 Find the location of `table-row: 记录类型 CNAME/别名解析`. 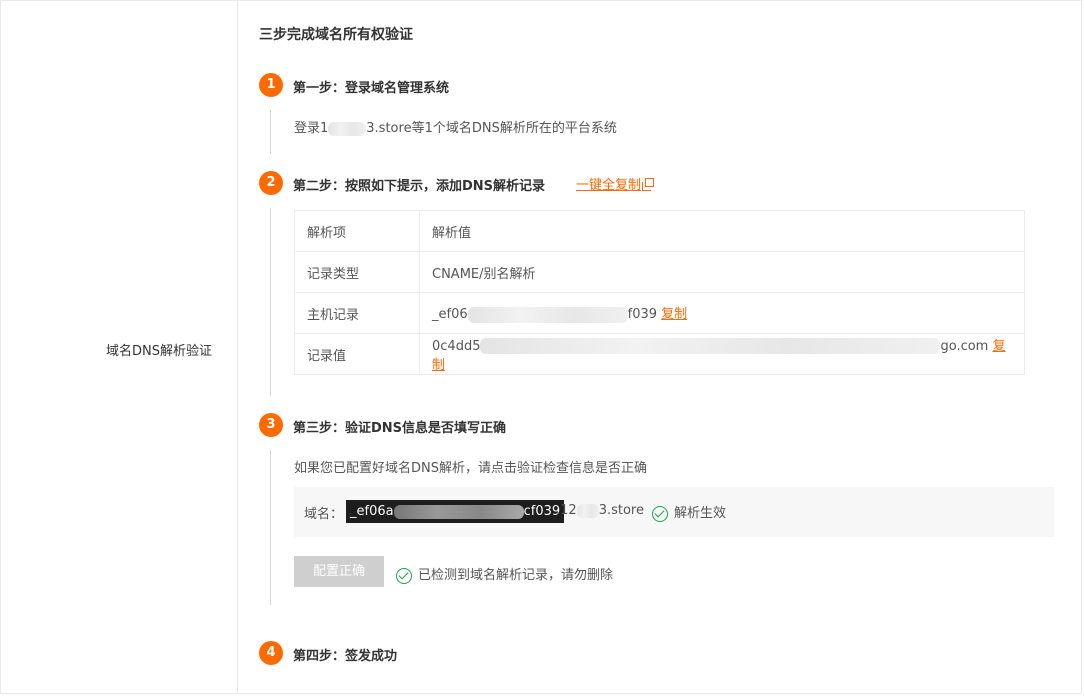

table-row: 记录类型 CNAME/别名解析 is located at coordinates (659, 272).